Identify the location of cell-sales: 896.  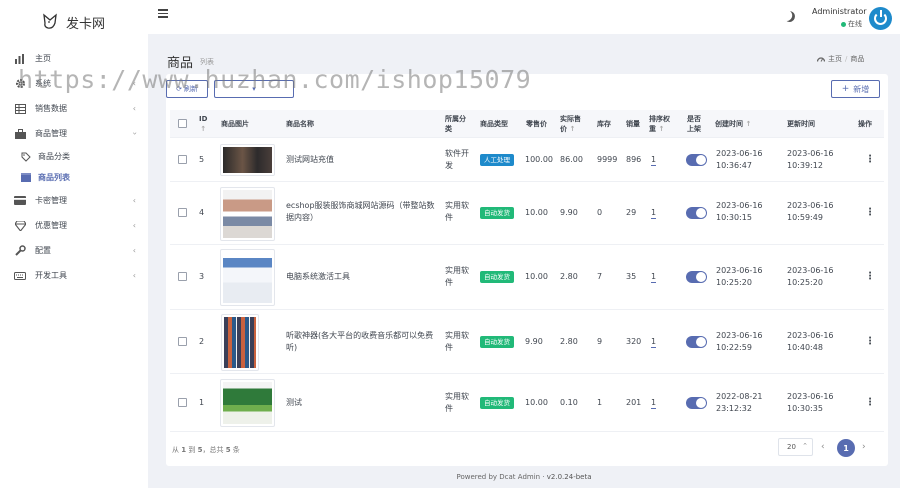
(634, 159).